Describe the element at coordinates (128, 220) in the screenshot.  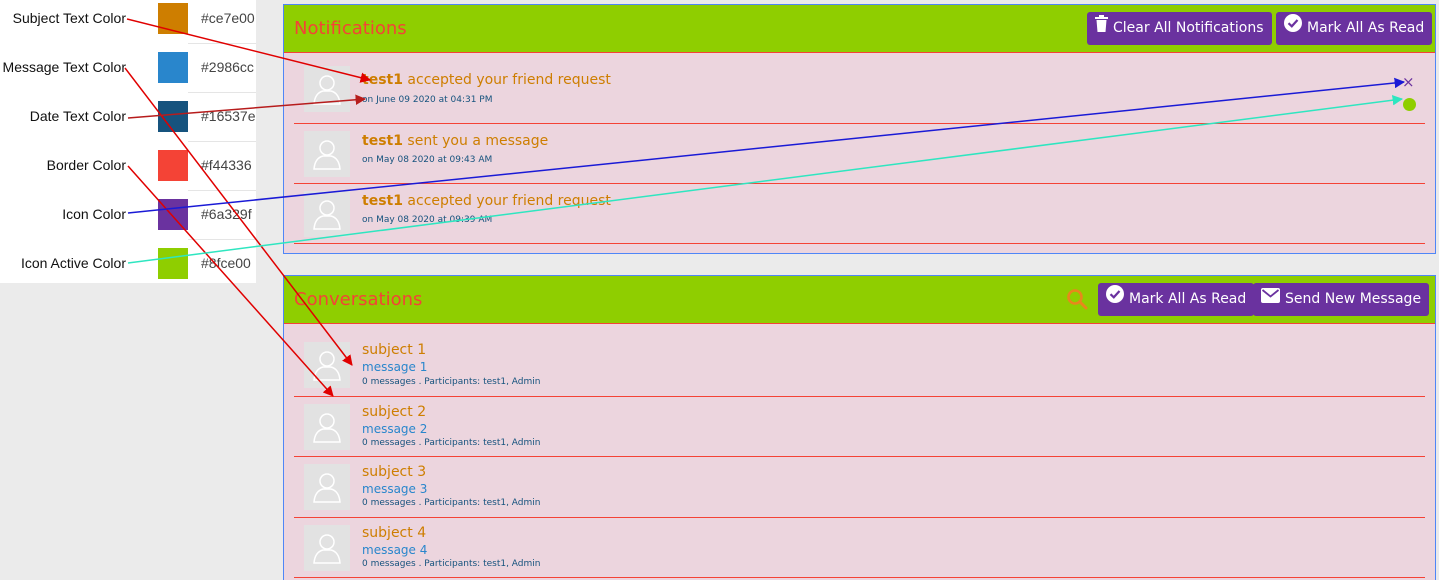
I see `legend-row-icon-color: Icon Color #6a329f` at that location.